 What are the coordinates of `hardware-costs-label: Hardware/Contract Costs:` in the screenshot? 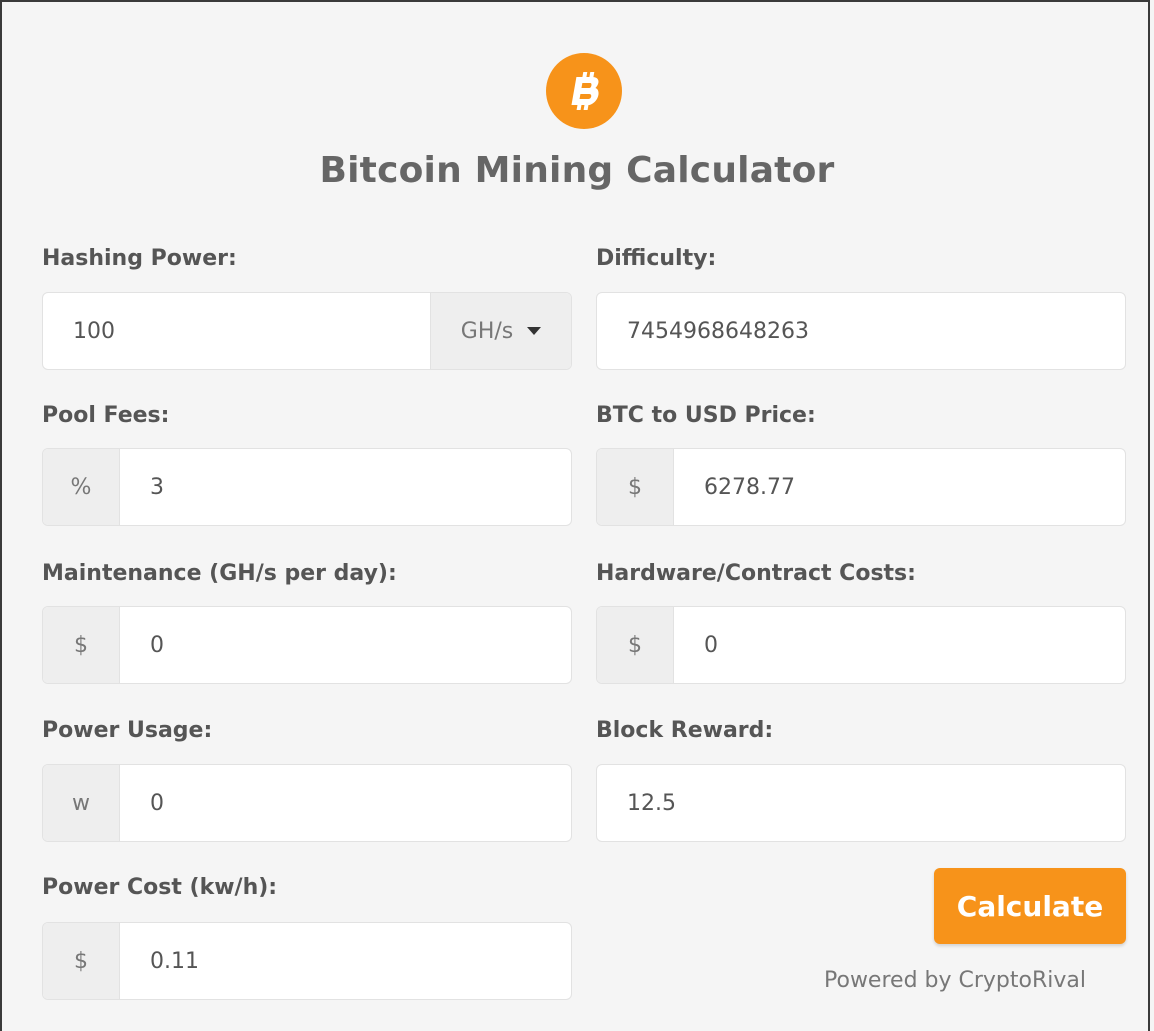 It's located at (756, 573).